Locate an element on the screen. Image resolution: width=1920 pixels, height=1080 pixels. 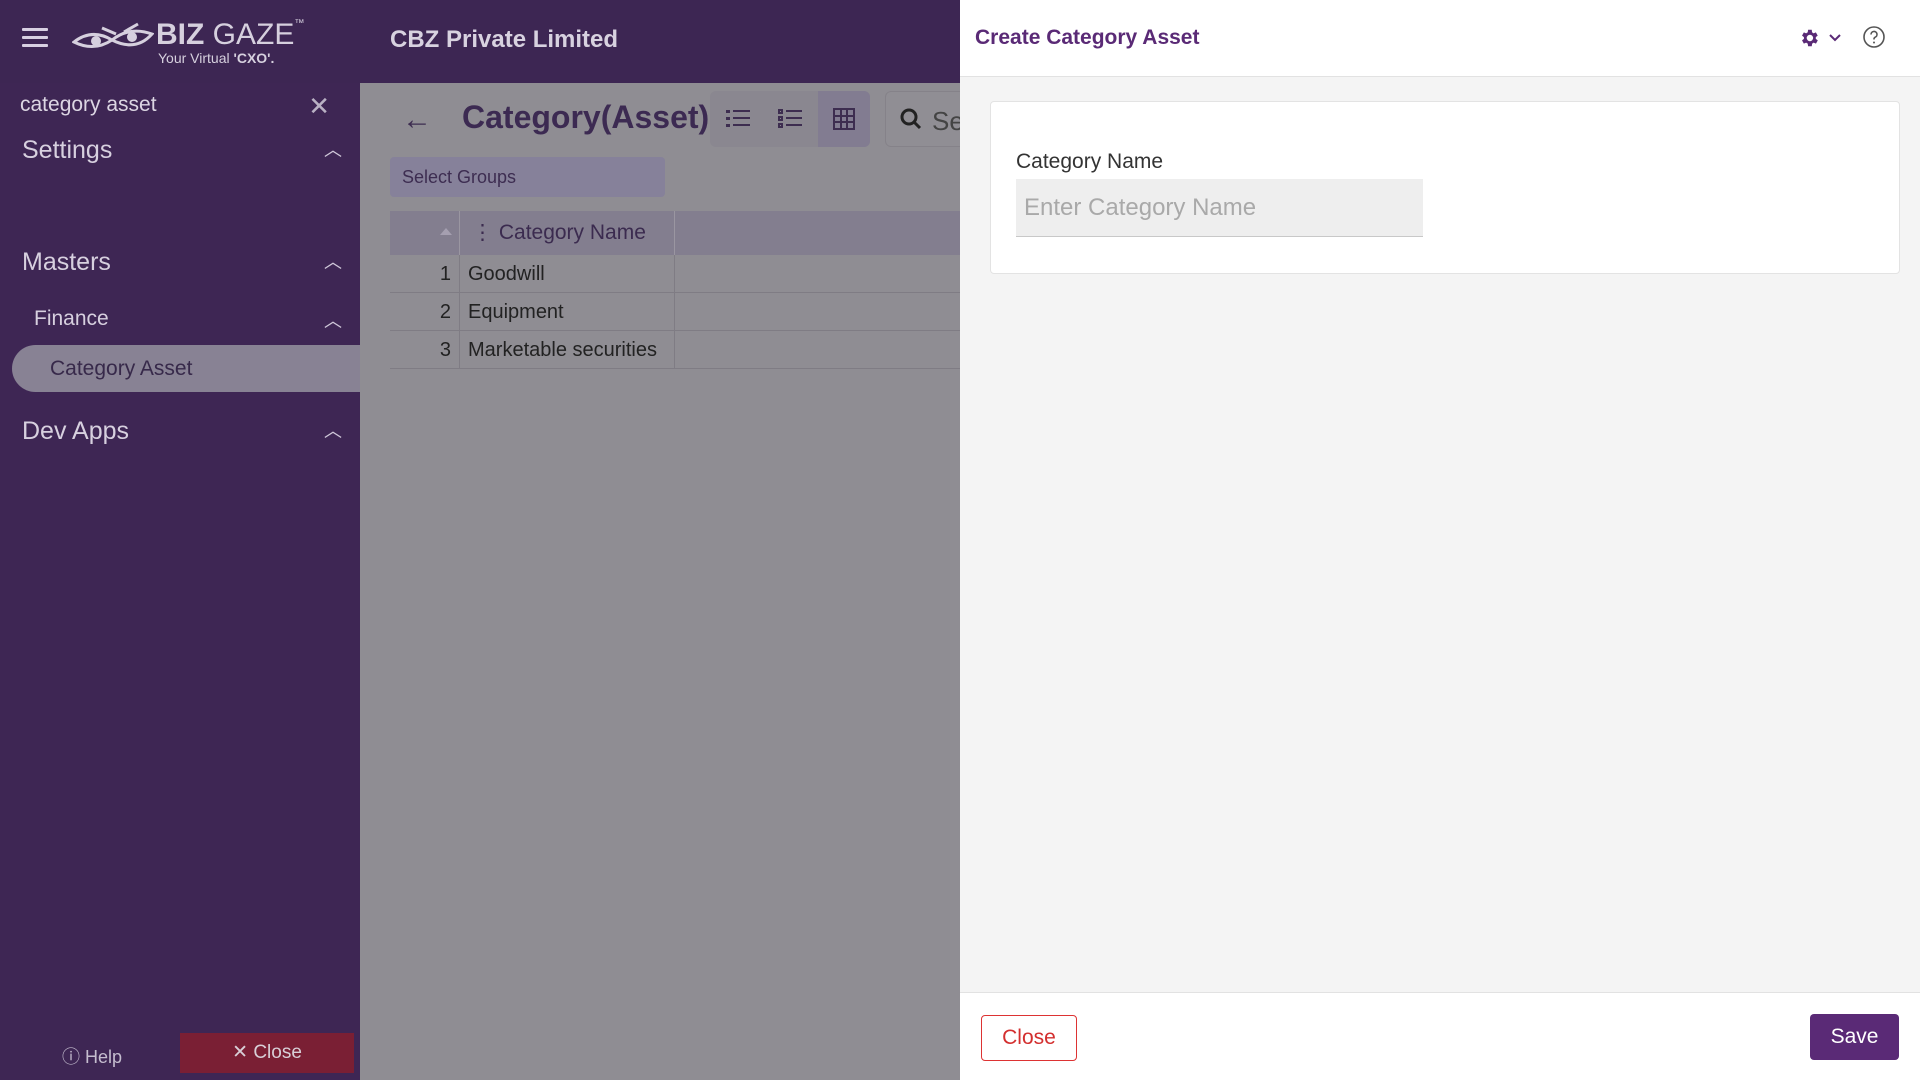
chevron-down-icon is located at coordinates (1835, 37).